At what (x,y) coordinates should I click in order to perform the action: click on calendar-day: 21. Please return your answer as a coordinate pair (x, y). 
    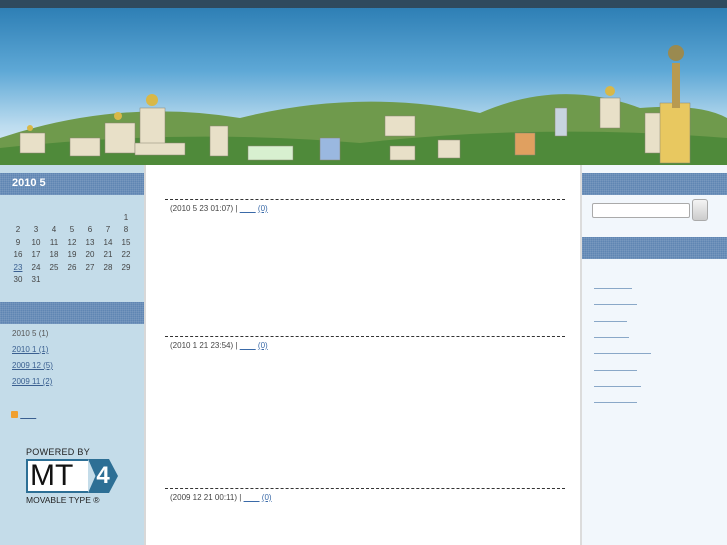
    Looking at the image, I should click on (108, 255).